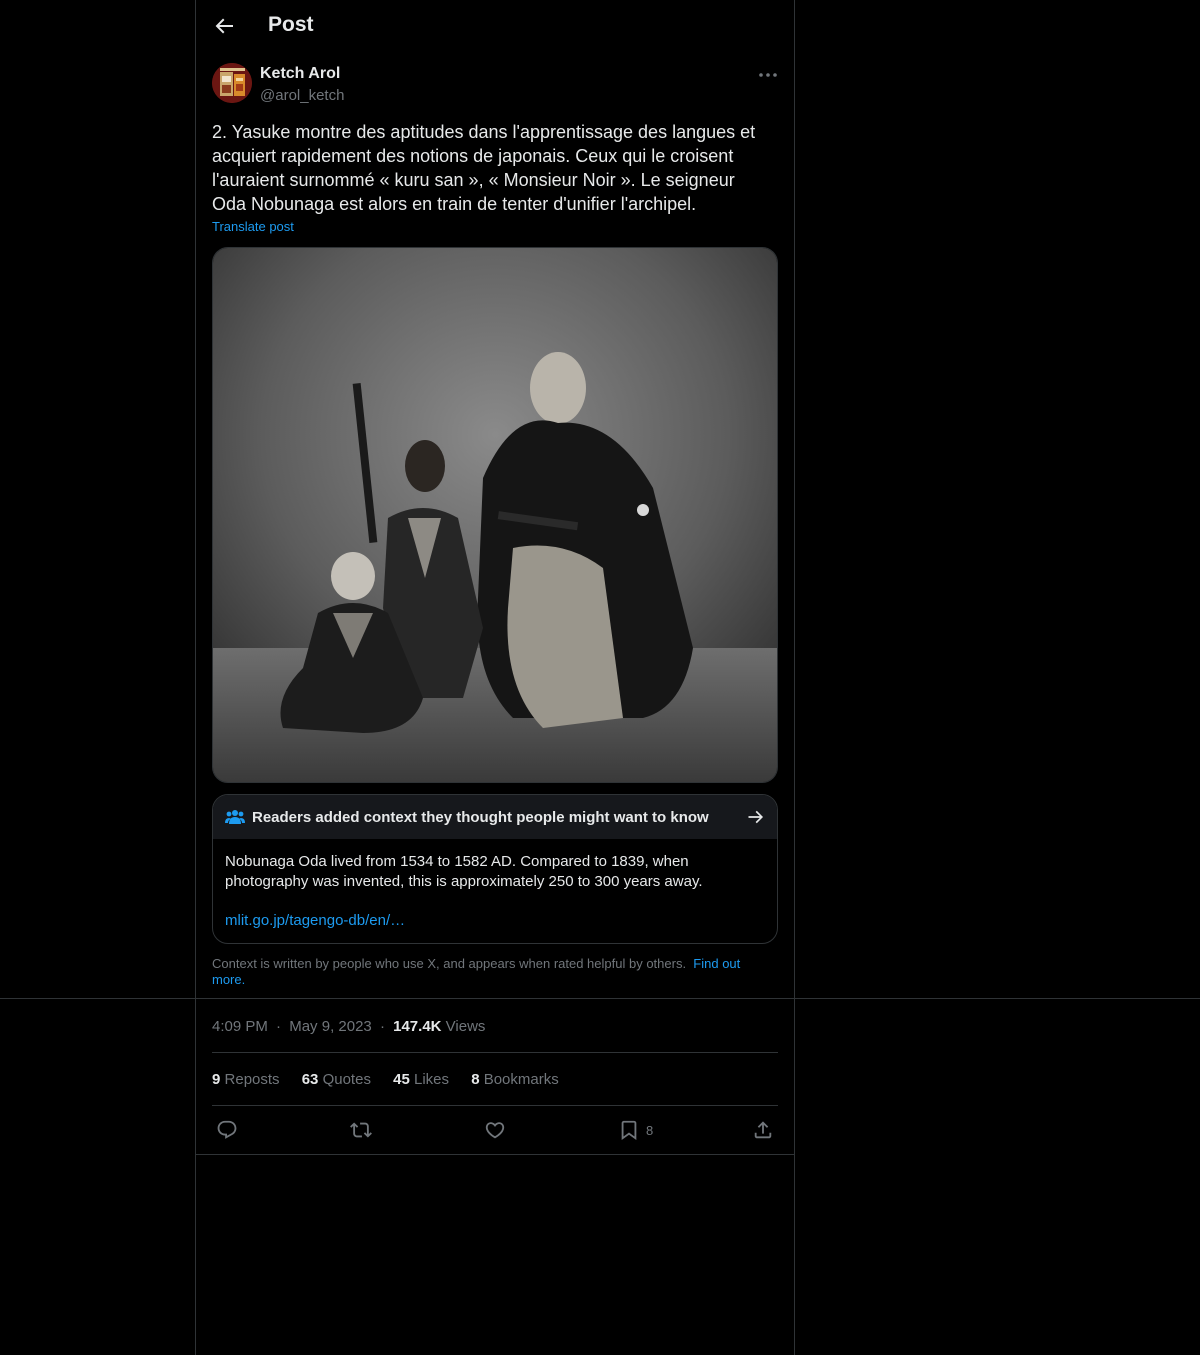  What do you see at coordinates (253, 226) in the screenshot?
I see `translate-post-link: Translate post` at bounding box center [253, 226].